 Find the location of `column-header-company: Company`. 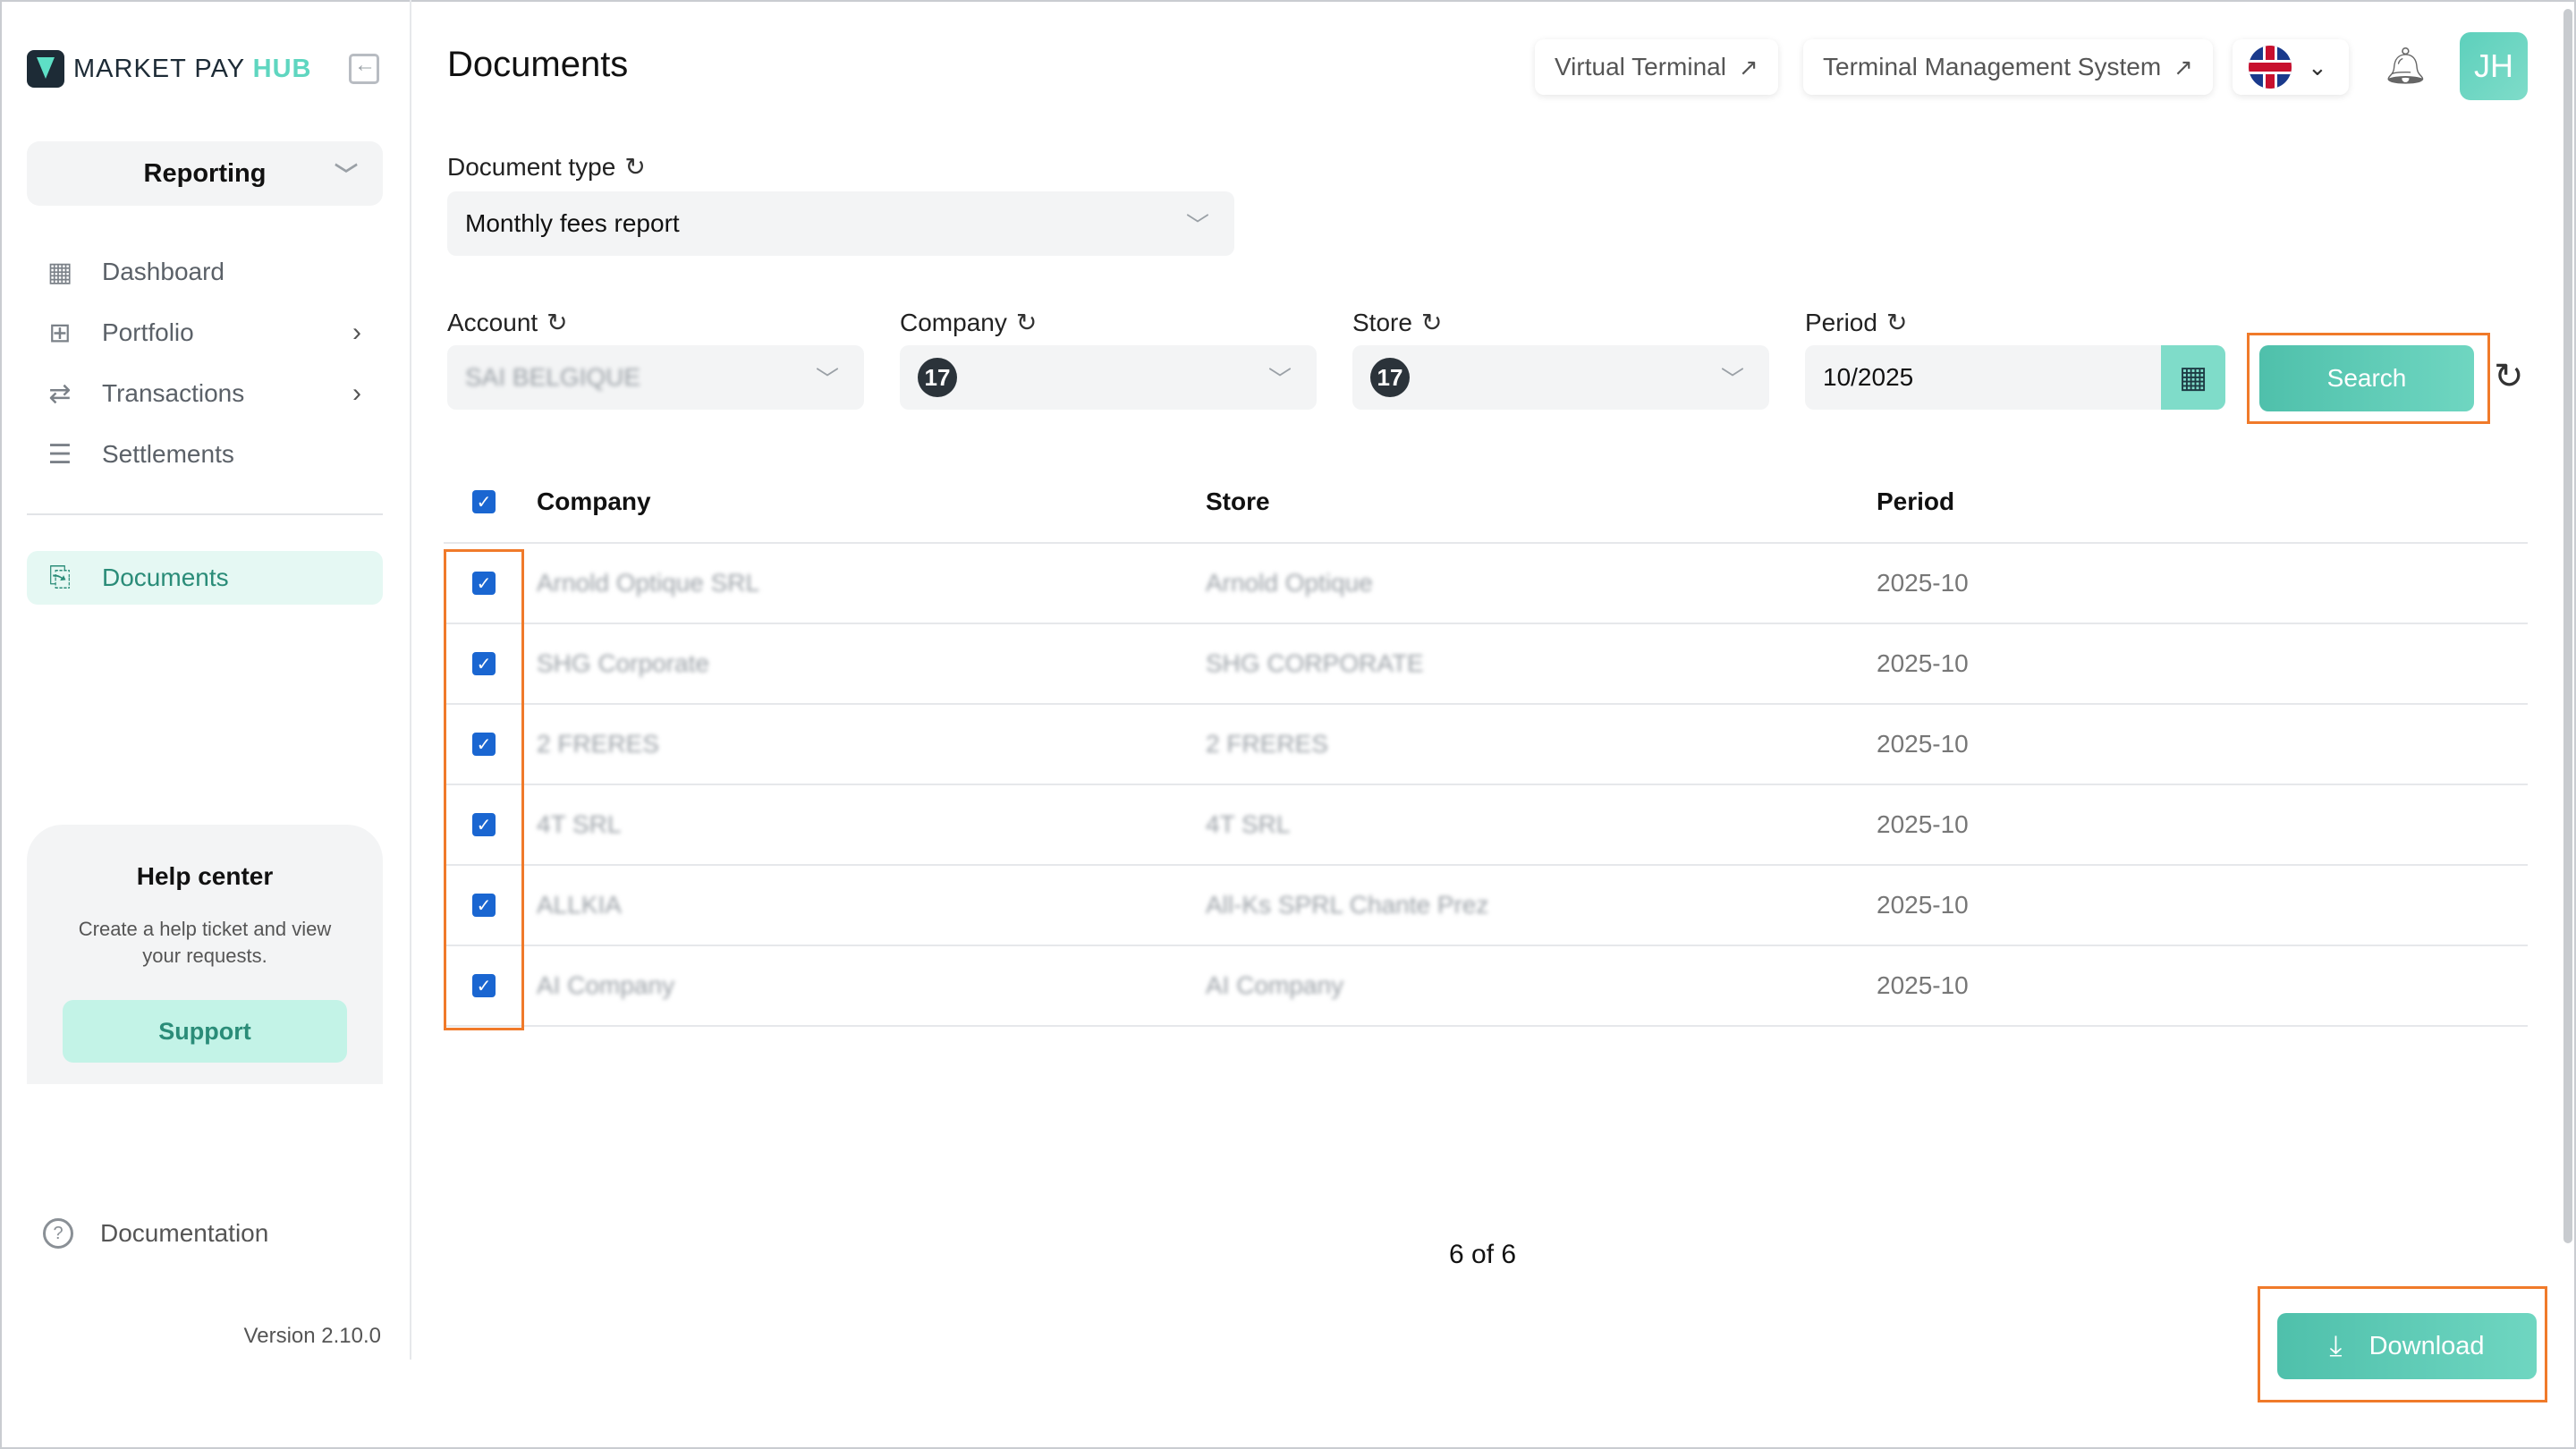

column-header-company: Company is located at coordinates (594, 501).